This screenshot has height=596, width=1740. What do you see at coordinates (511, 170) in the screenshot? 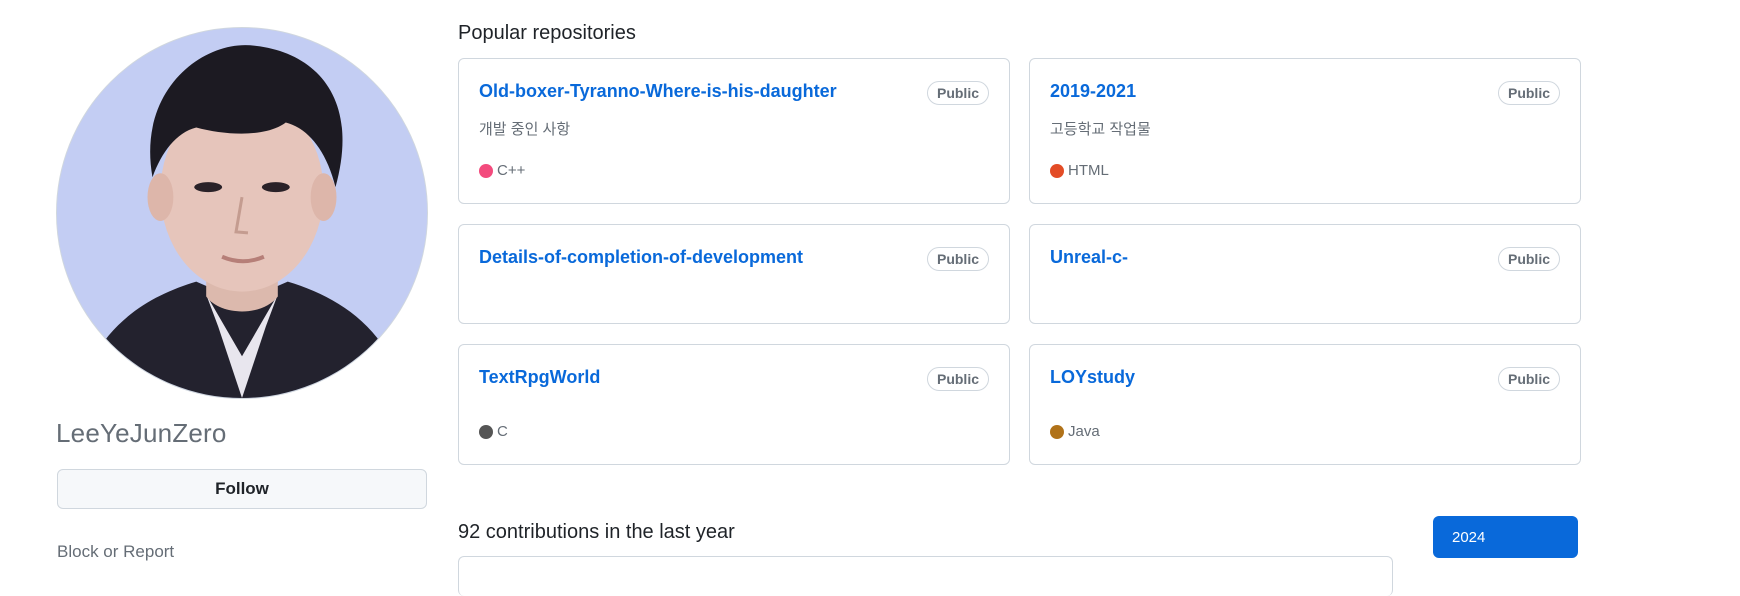
I see `language-label: C++` at bounding box center [511, 170].